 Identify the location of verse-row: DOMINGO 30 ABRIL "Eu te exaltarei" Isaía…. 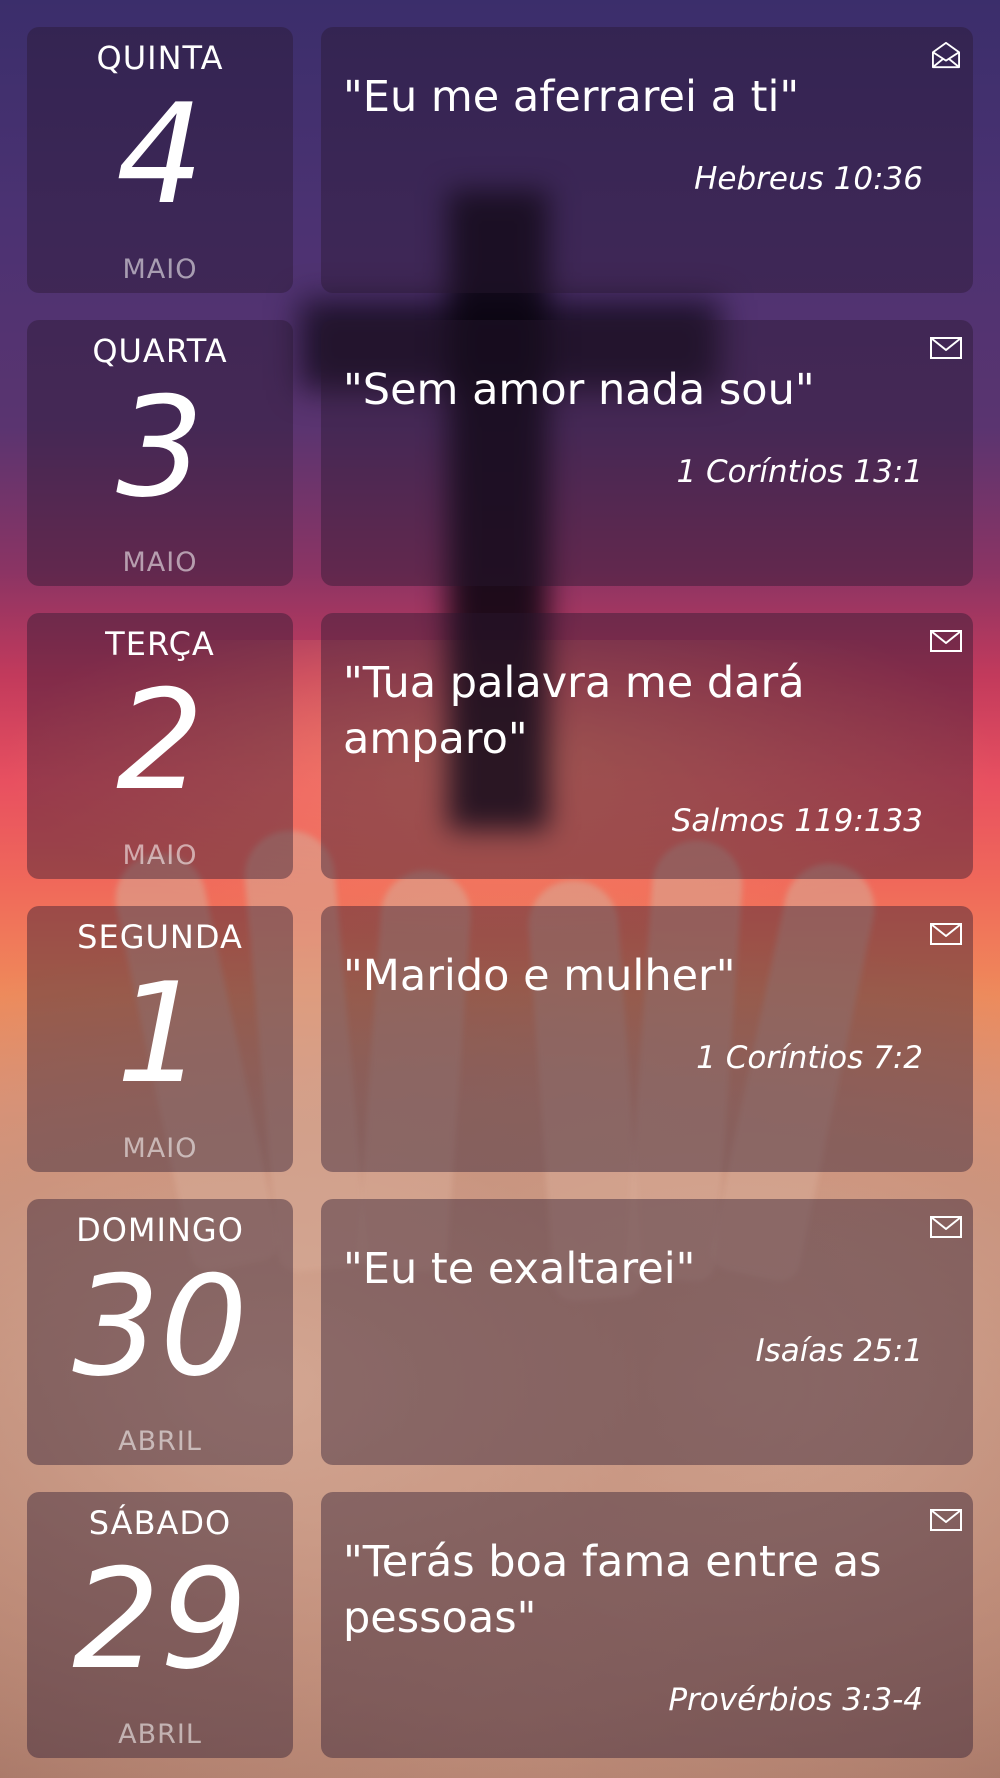
(500, 1332).